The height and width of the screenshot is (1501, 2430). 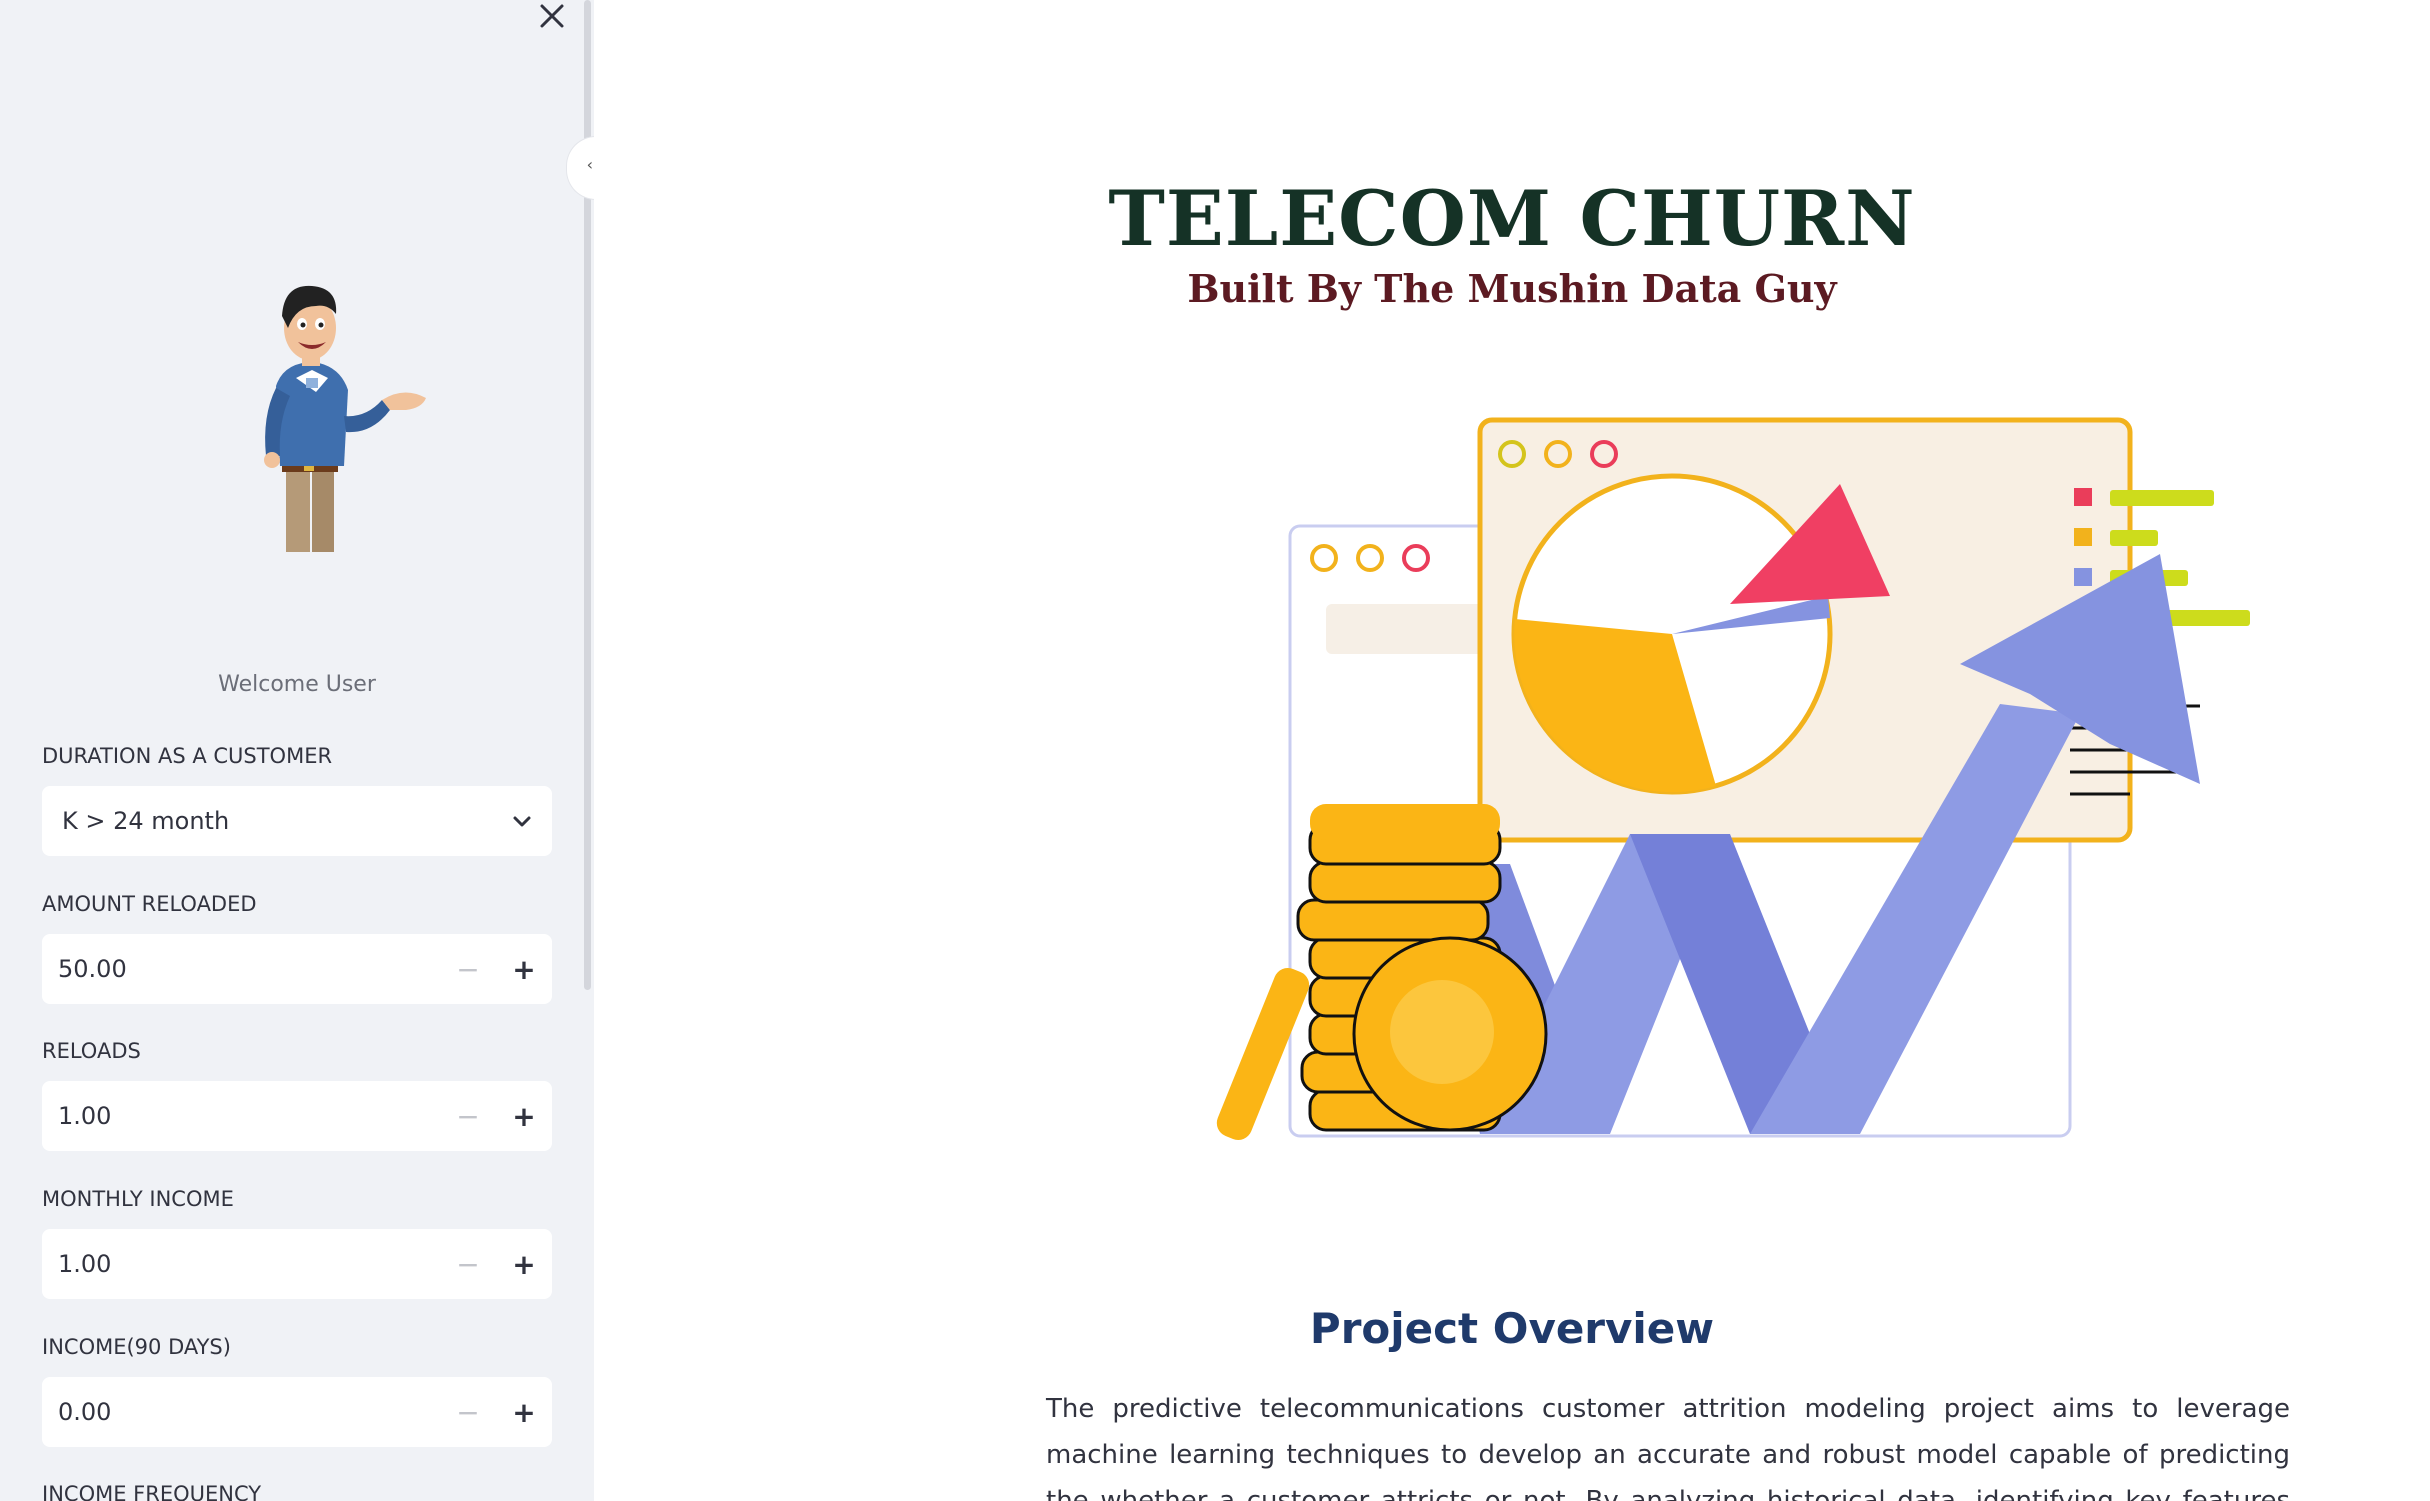 What do you see at coordinates (468, 1264) in the screenshot?
I see `monthly-income-decrement-button: −` at bounding box center [468, 1264].